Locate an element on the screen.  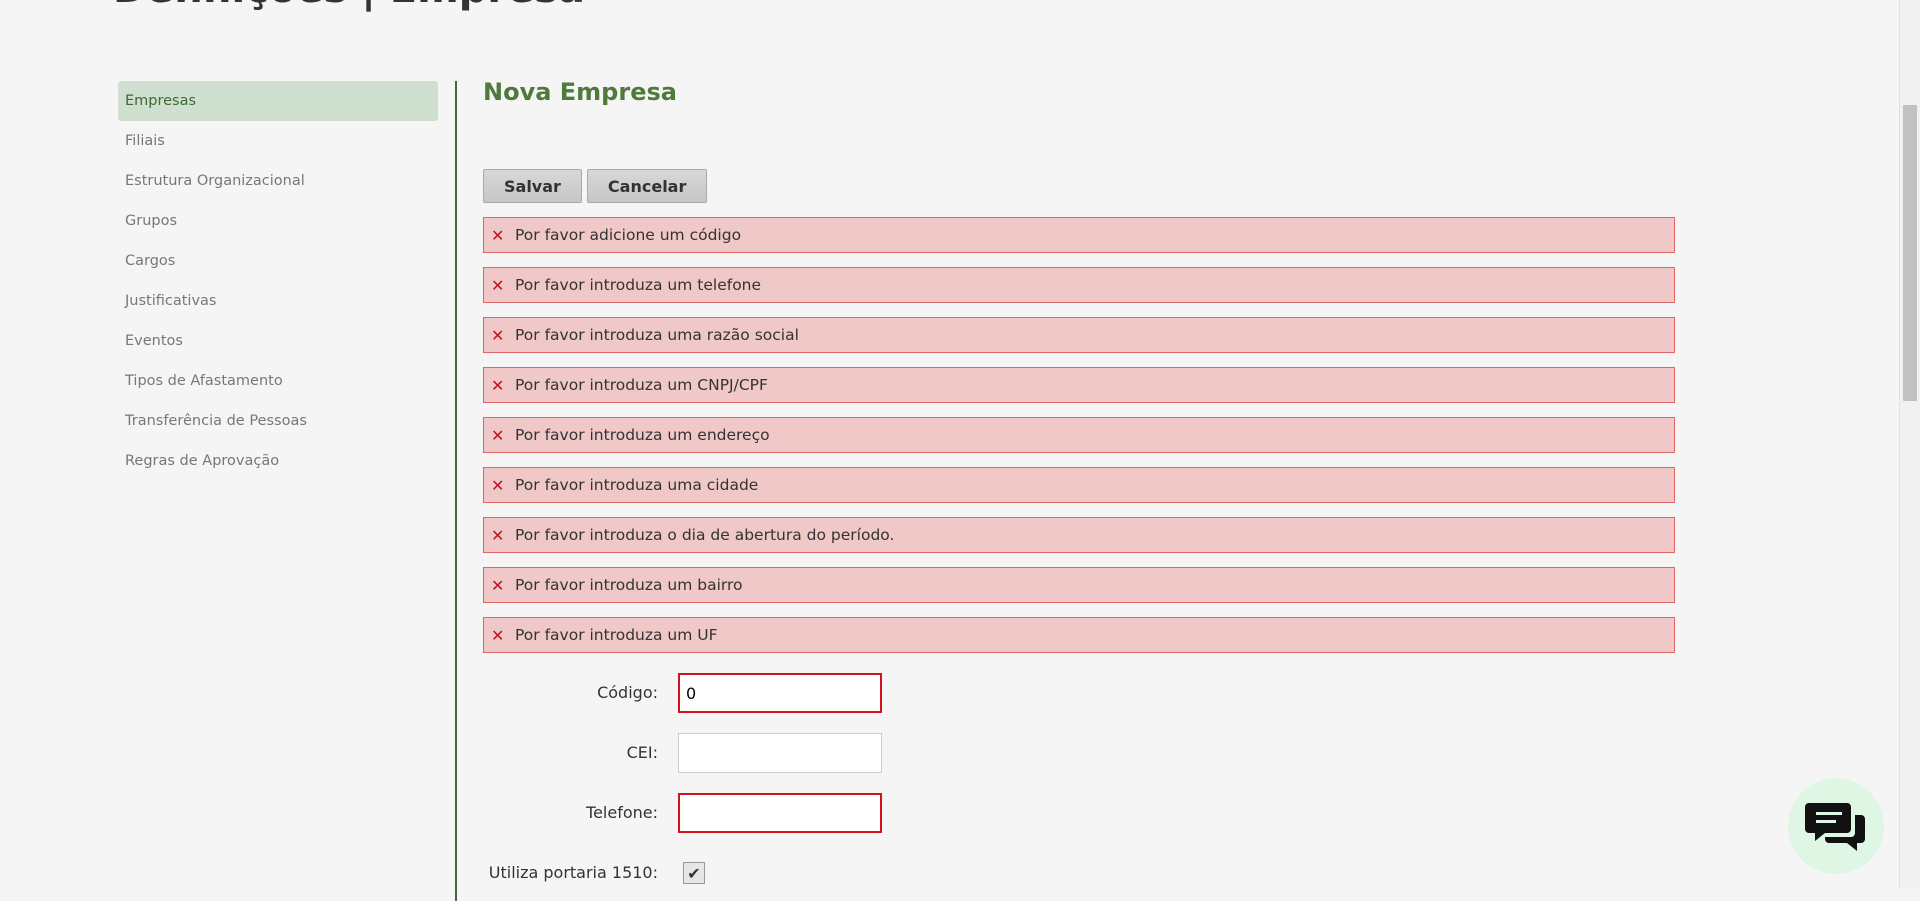
chat-button is located at coordinates (1836, 826).